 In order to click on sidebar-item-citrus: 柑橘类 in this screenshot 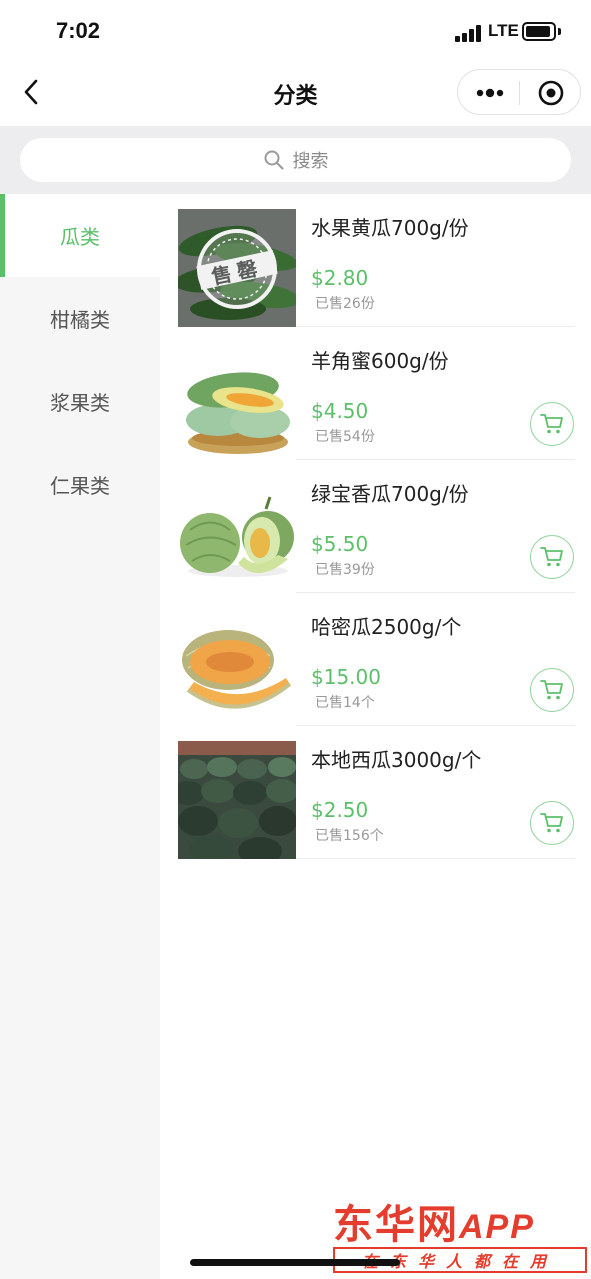, I will do `click(80, 318)`.